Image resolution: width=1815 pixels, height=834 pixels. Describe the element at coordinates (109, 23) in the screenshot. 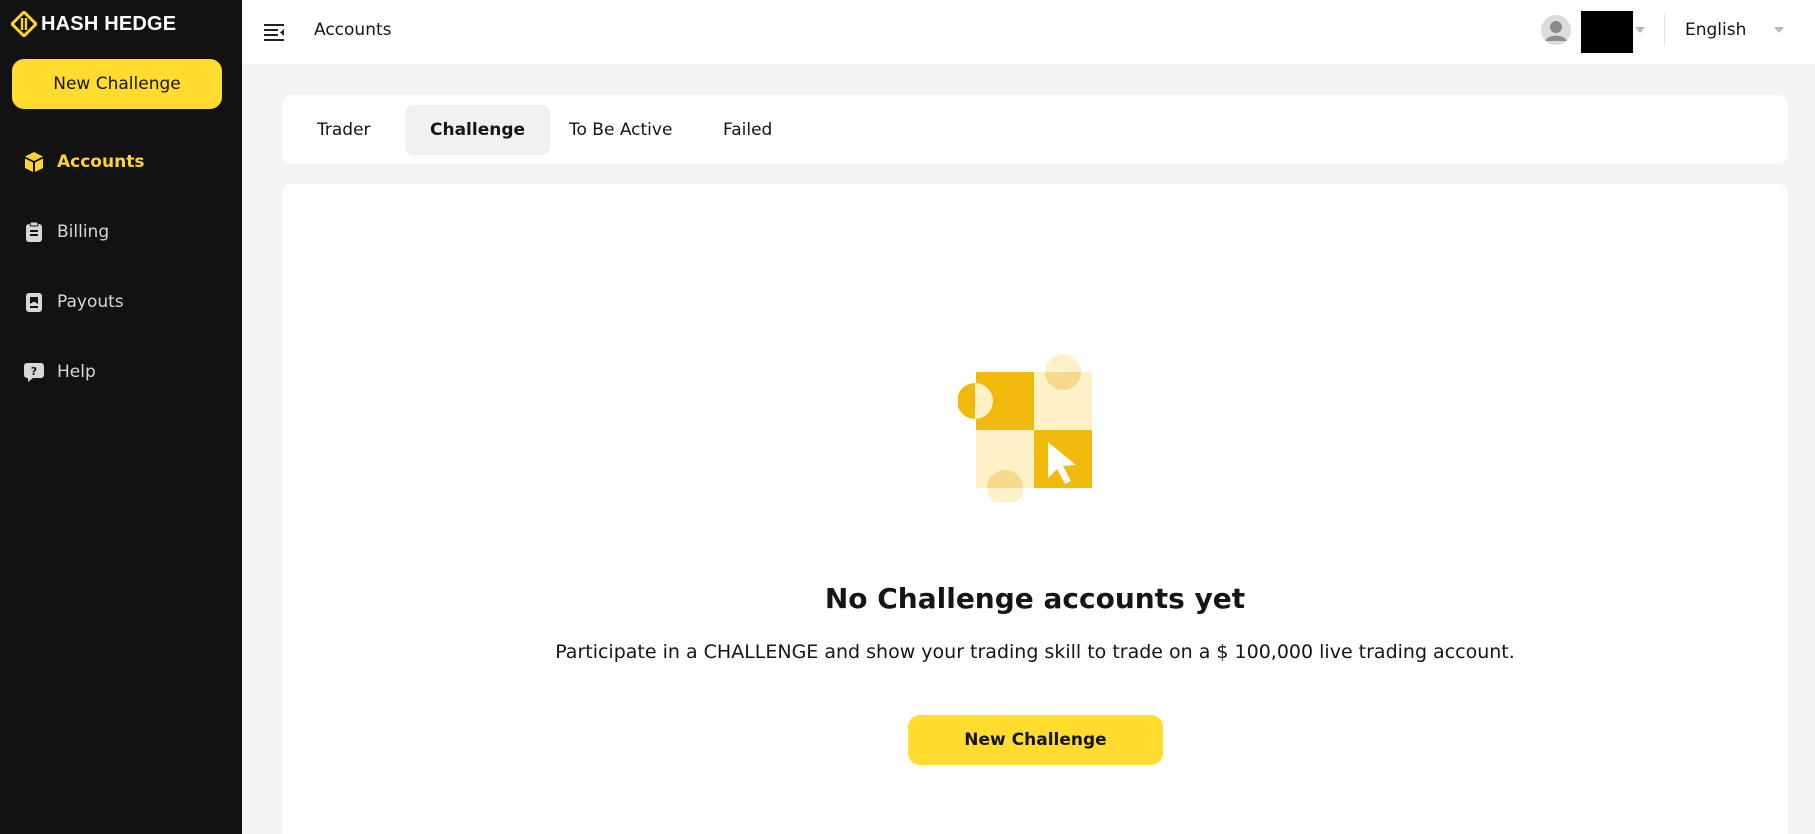

I see `brand-name: HASH HEDGE` at that location.